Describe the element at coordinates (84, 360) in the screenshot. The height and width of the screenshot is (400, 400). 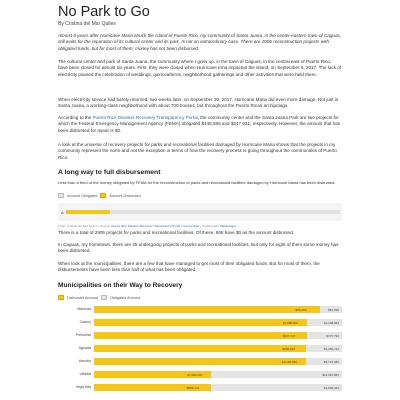
I see `chart2-category-label: Arecibo` at that location.